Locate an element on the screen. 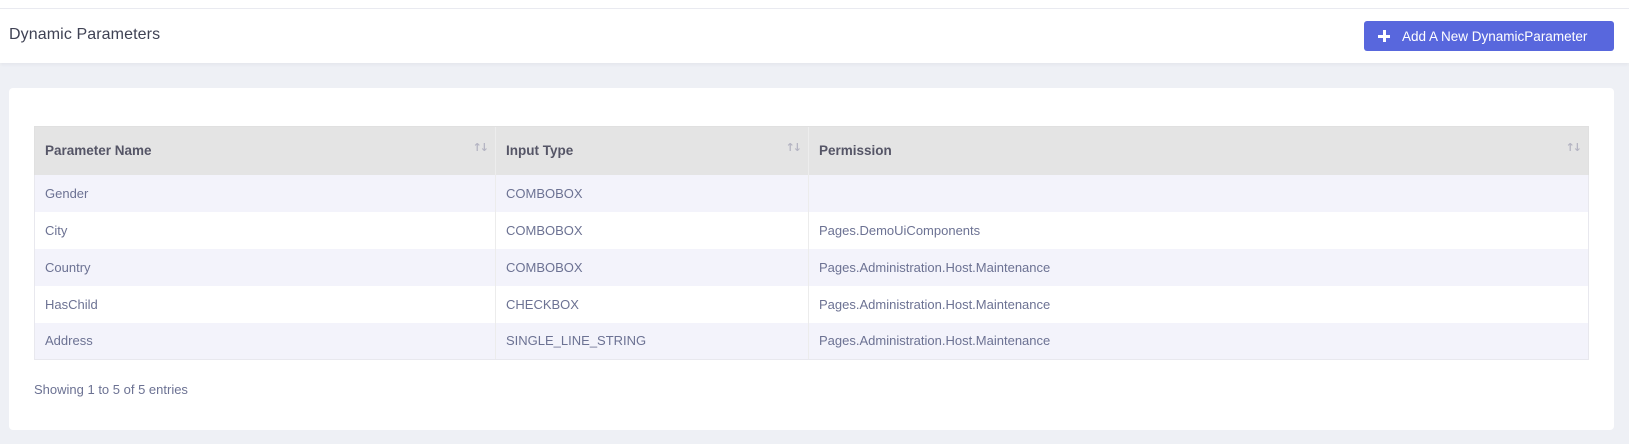  cell-input-type: SINGLE_LINE_STRING is located at coordinates (652, 341).